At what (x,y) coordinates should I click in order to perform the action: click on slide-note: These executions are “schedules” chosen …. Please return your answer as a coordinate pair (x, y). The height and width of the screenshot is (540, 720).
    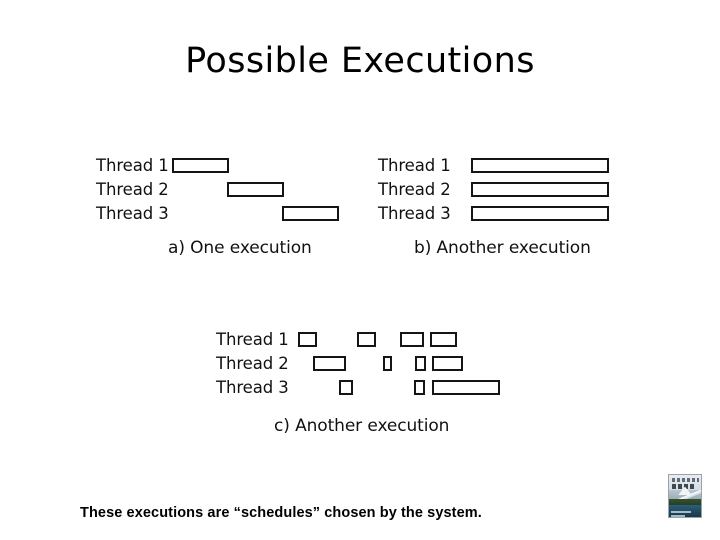
    Looking at the image, I should click on (281, 513).